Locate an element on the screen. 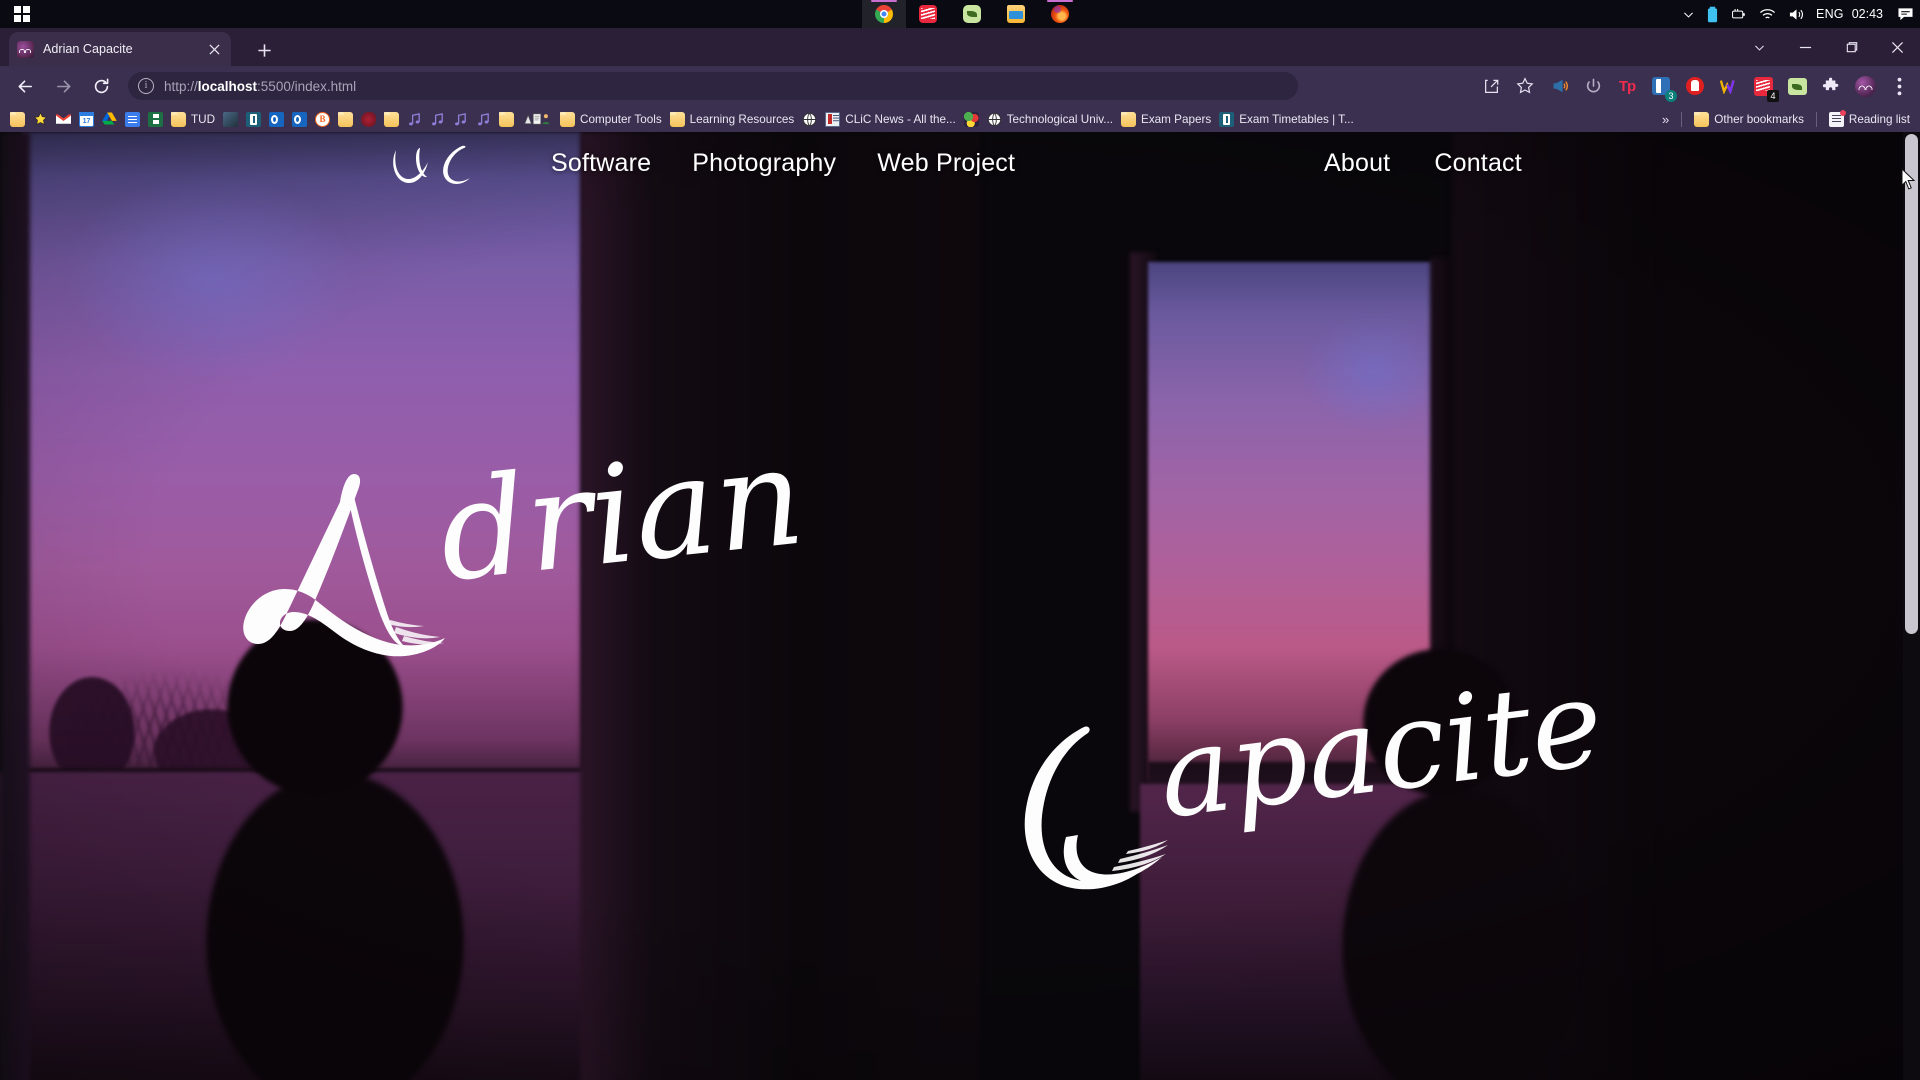  google-docs-icon is located at coordinates (132, 119).